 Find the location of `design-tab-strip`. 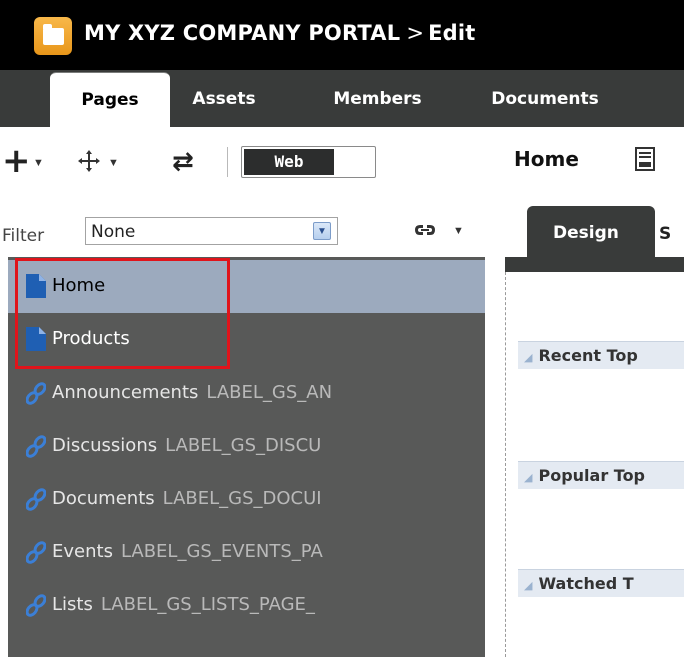

design-tab-strip is located at coordinates (594, 264).